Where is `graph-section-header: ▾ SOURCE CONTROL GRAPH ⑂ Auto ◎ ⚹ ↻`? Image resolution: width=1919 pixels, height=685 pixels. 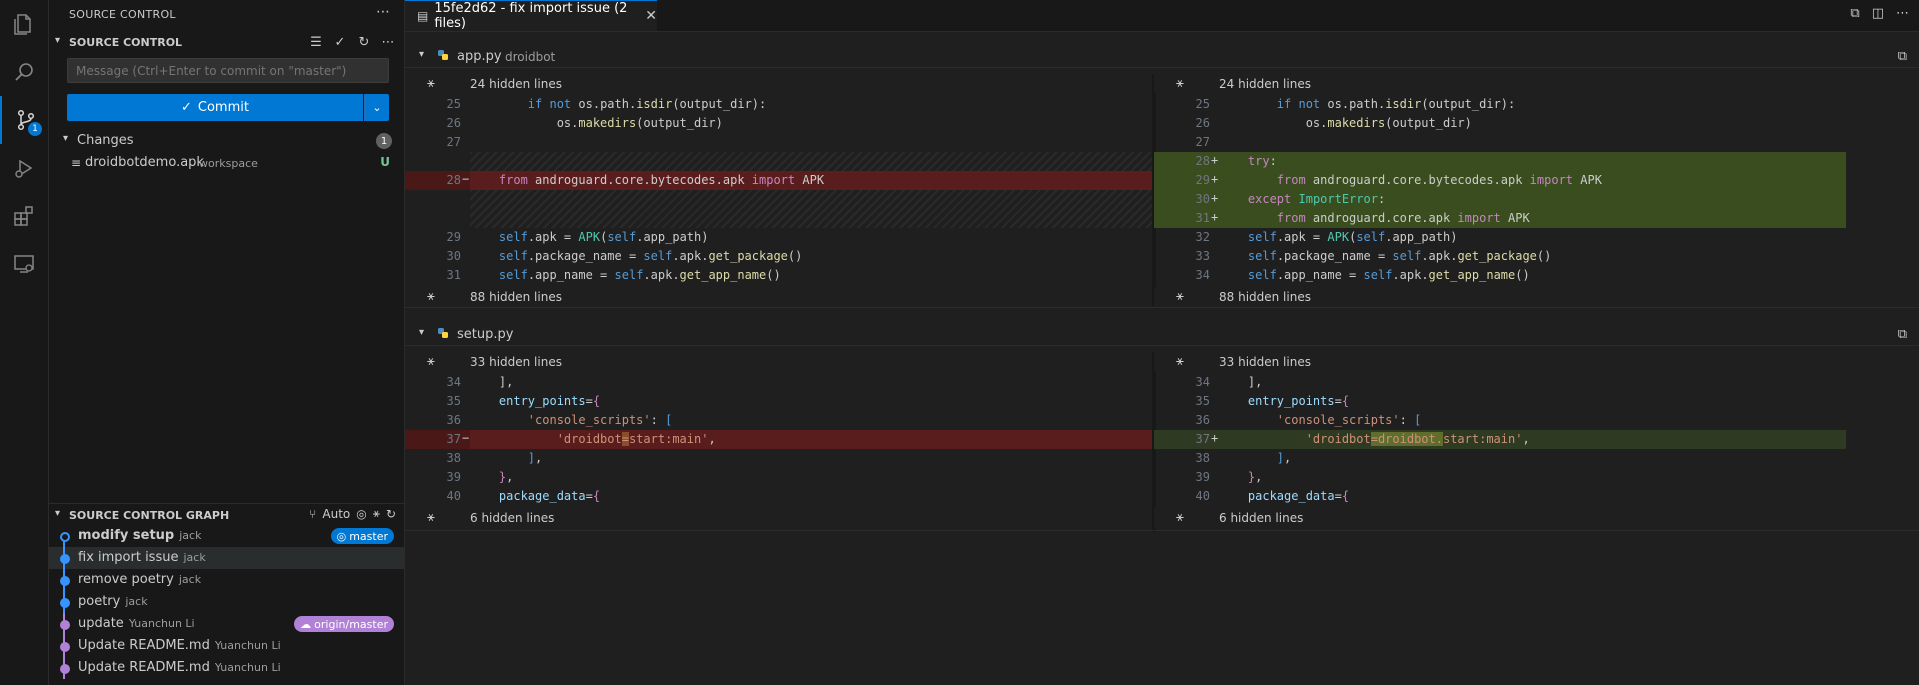 graph-section-header: ▾ SOURCE CONTROL GRAPH ⑂ Auto ◎ ⚹ ↻ is located at coordinates (226, 514).